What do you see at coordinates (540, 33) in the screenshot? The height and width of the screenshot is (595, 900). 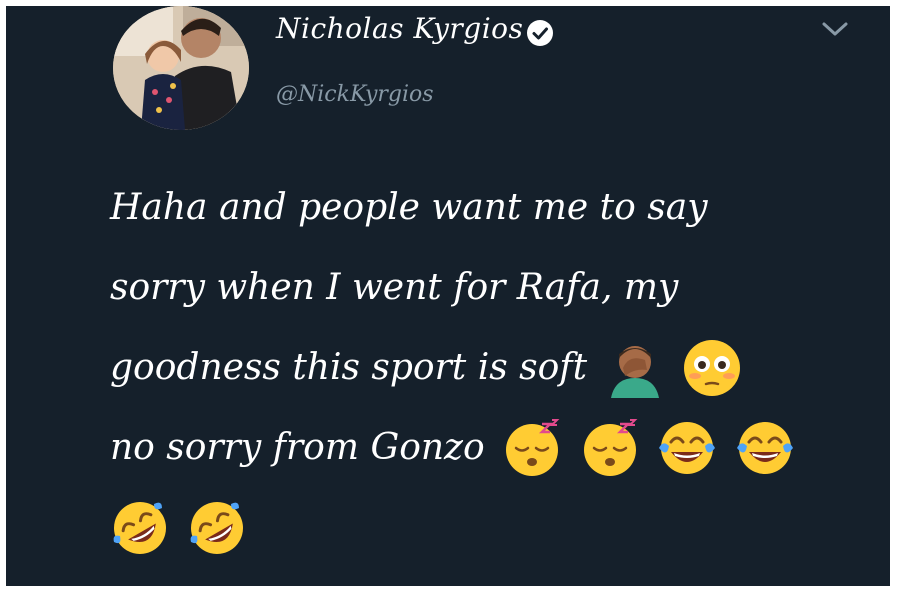 I see `verified-badge-icon` at bounding box center [540, 33].